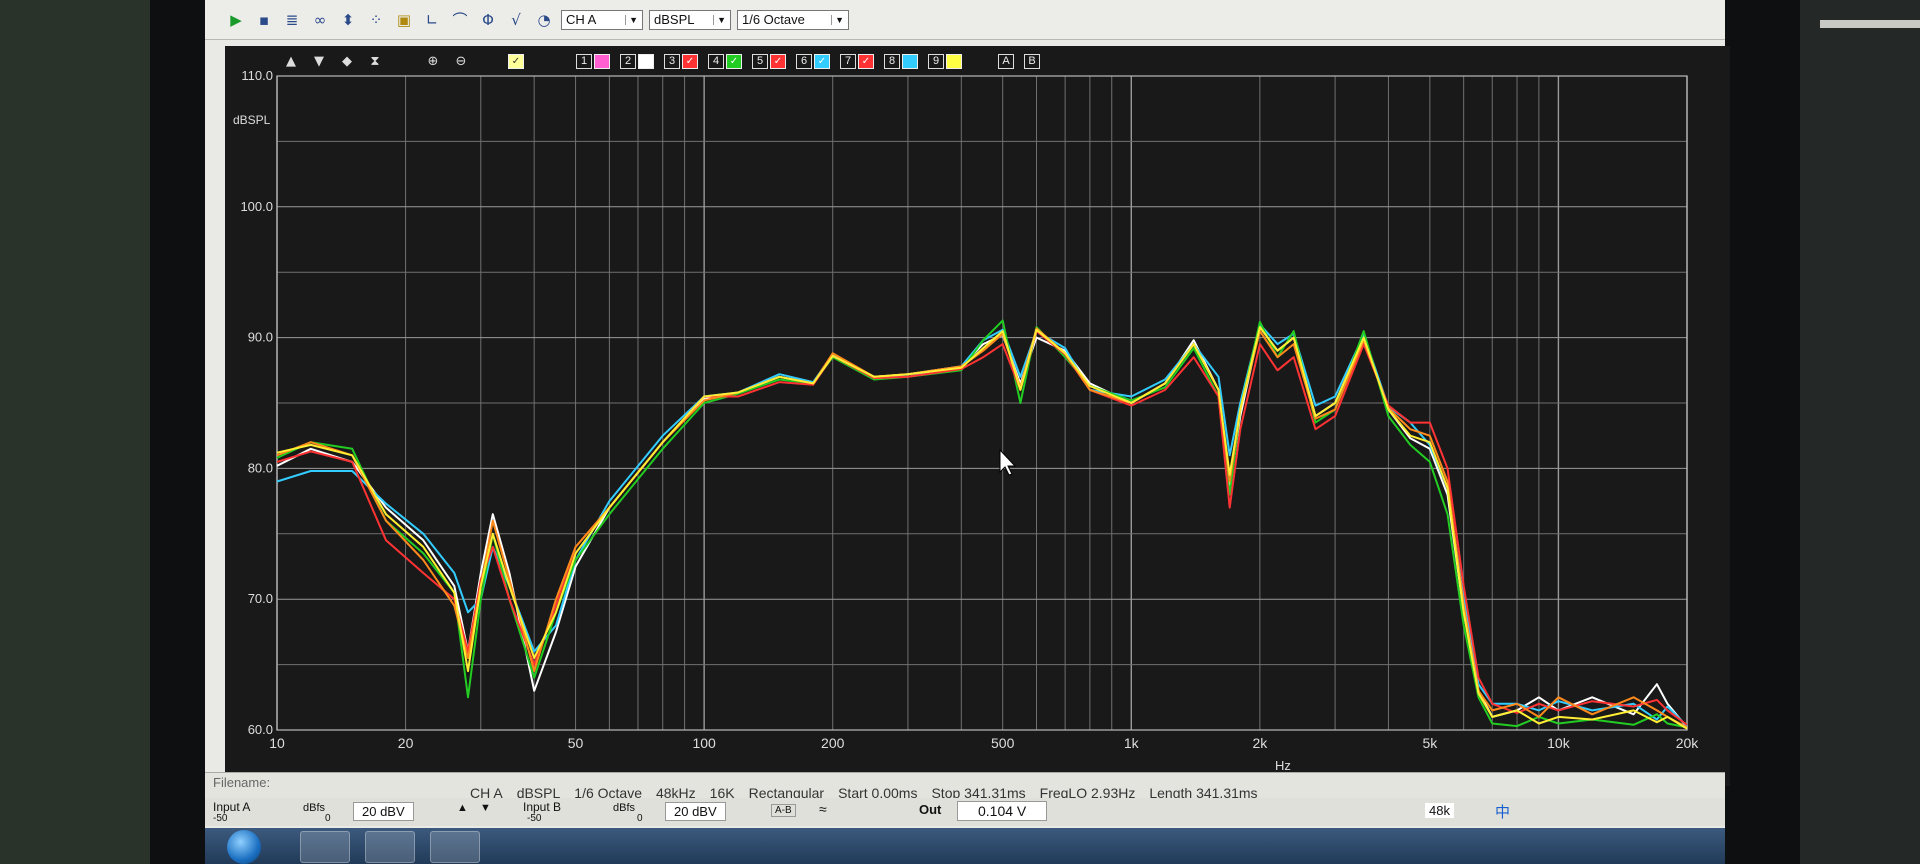  I want to click on save-icon: ▪, so click(264, 20).